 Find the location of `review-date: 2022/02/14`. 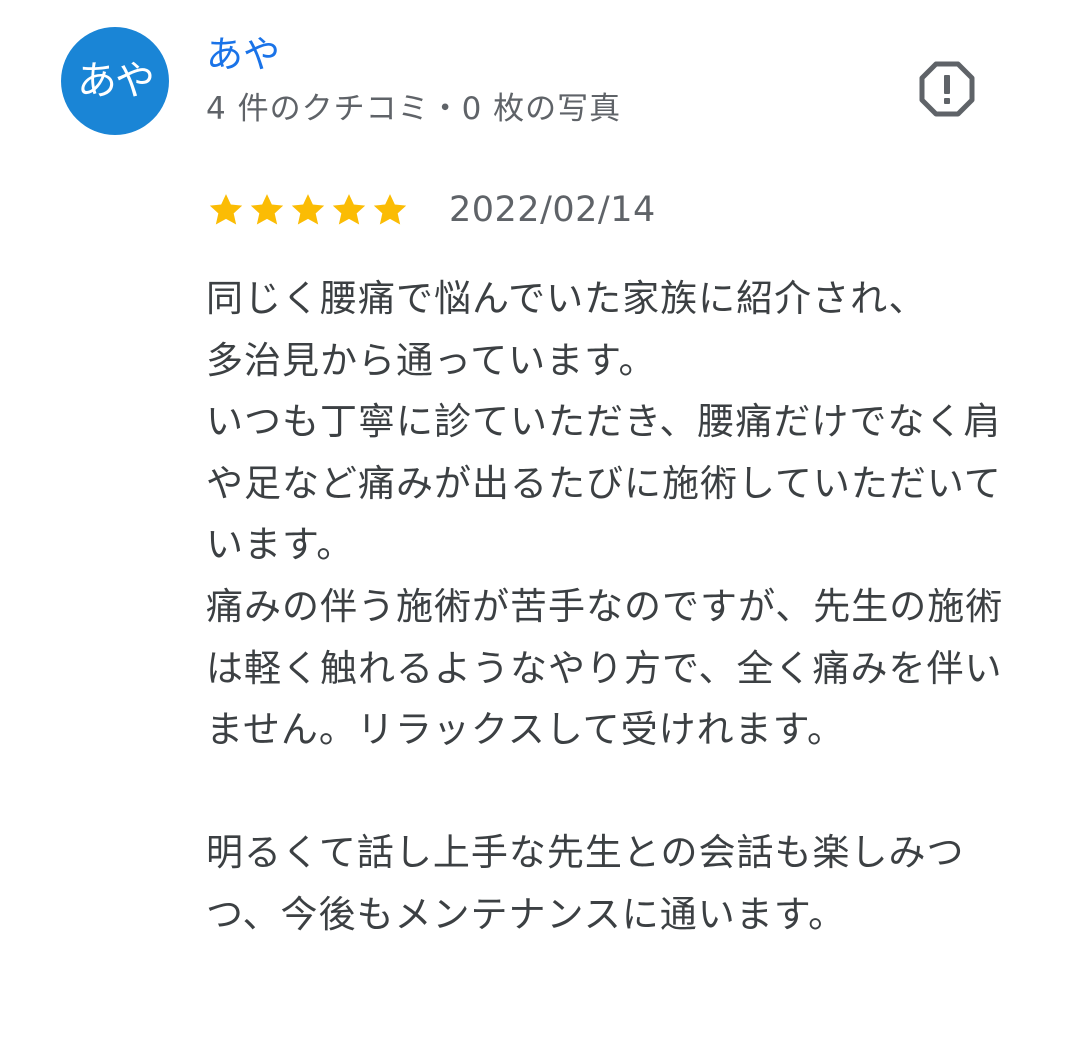

review-date: 2022/02/14 is located at coordinates (552, 210).